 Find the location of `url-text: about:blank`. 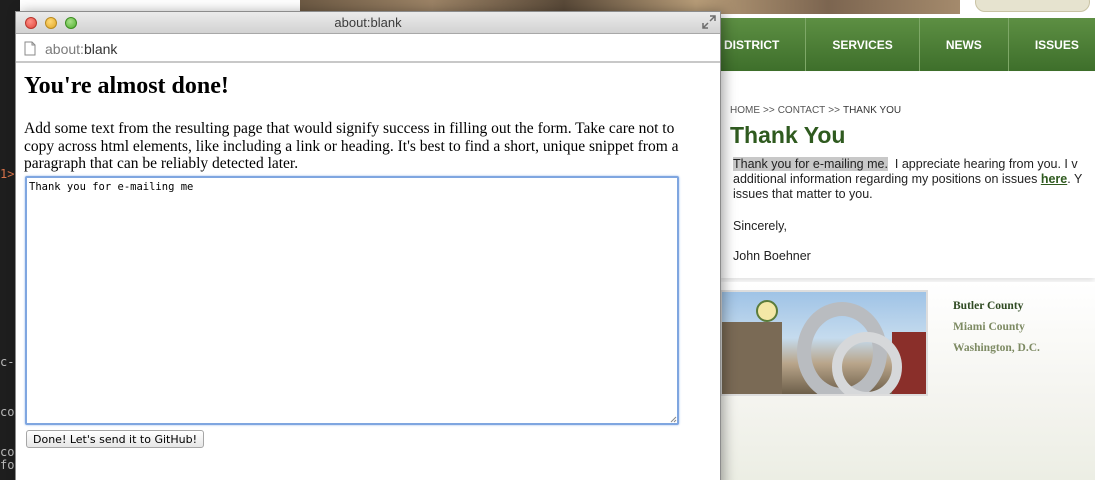

url-text: about:blank is located at coordinates (81, 49).